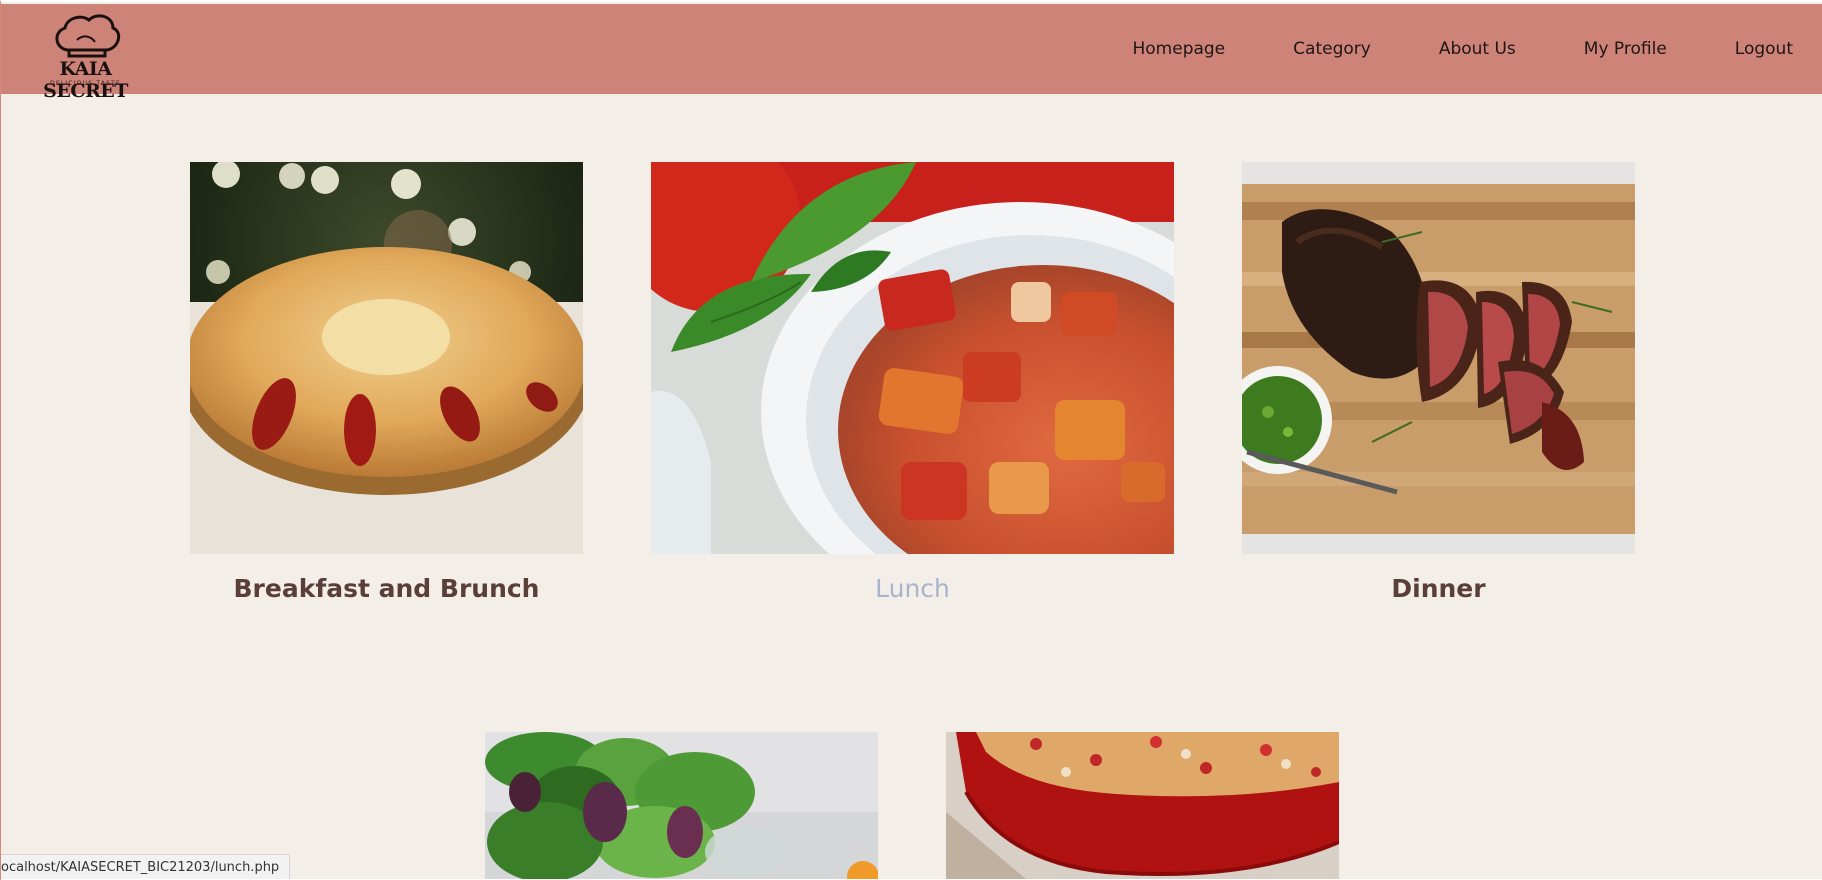 This screenshot has width=1822, height=880. I want to click on category-title-lunch: Lunch, so click(912, 588).